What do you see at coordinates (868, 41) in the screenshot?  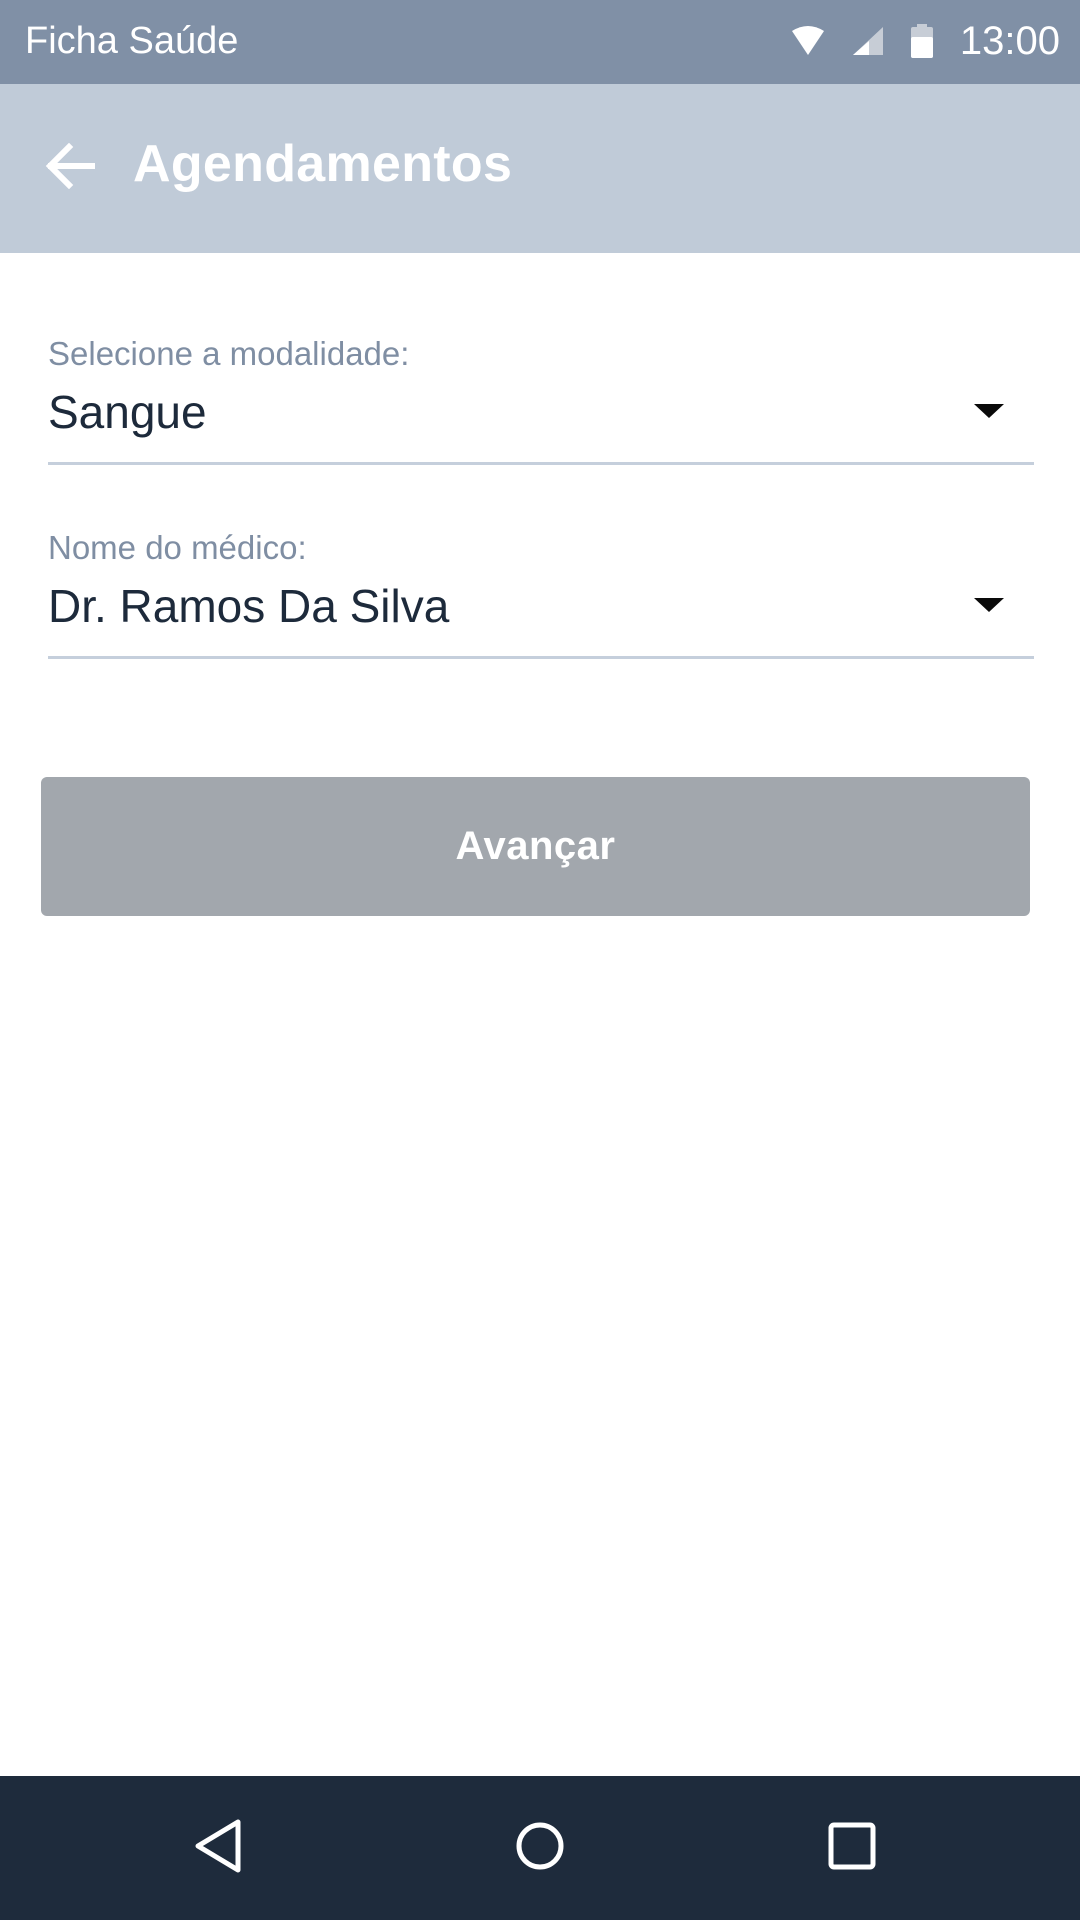 I see `signal-icon` at bounding box center [868, 41].